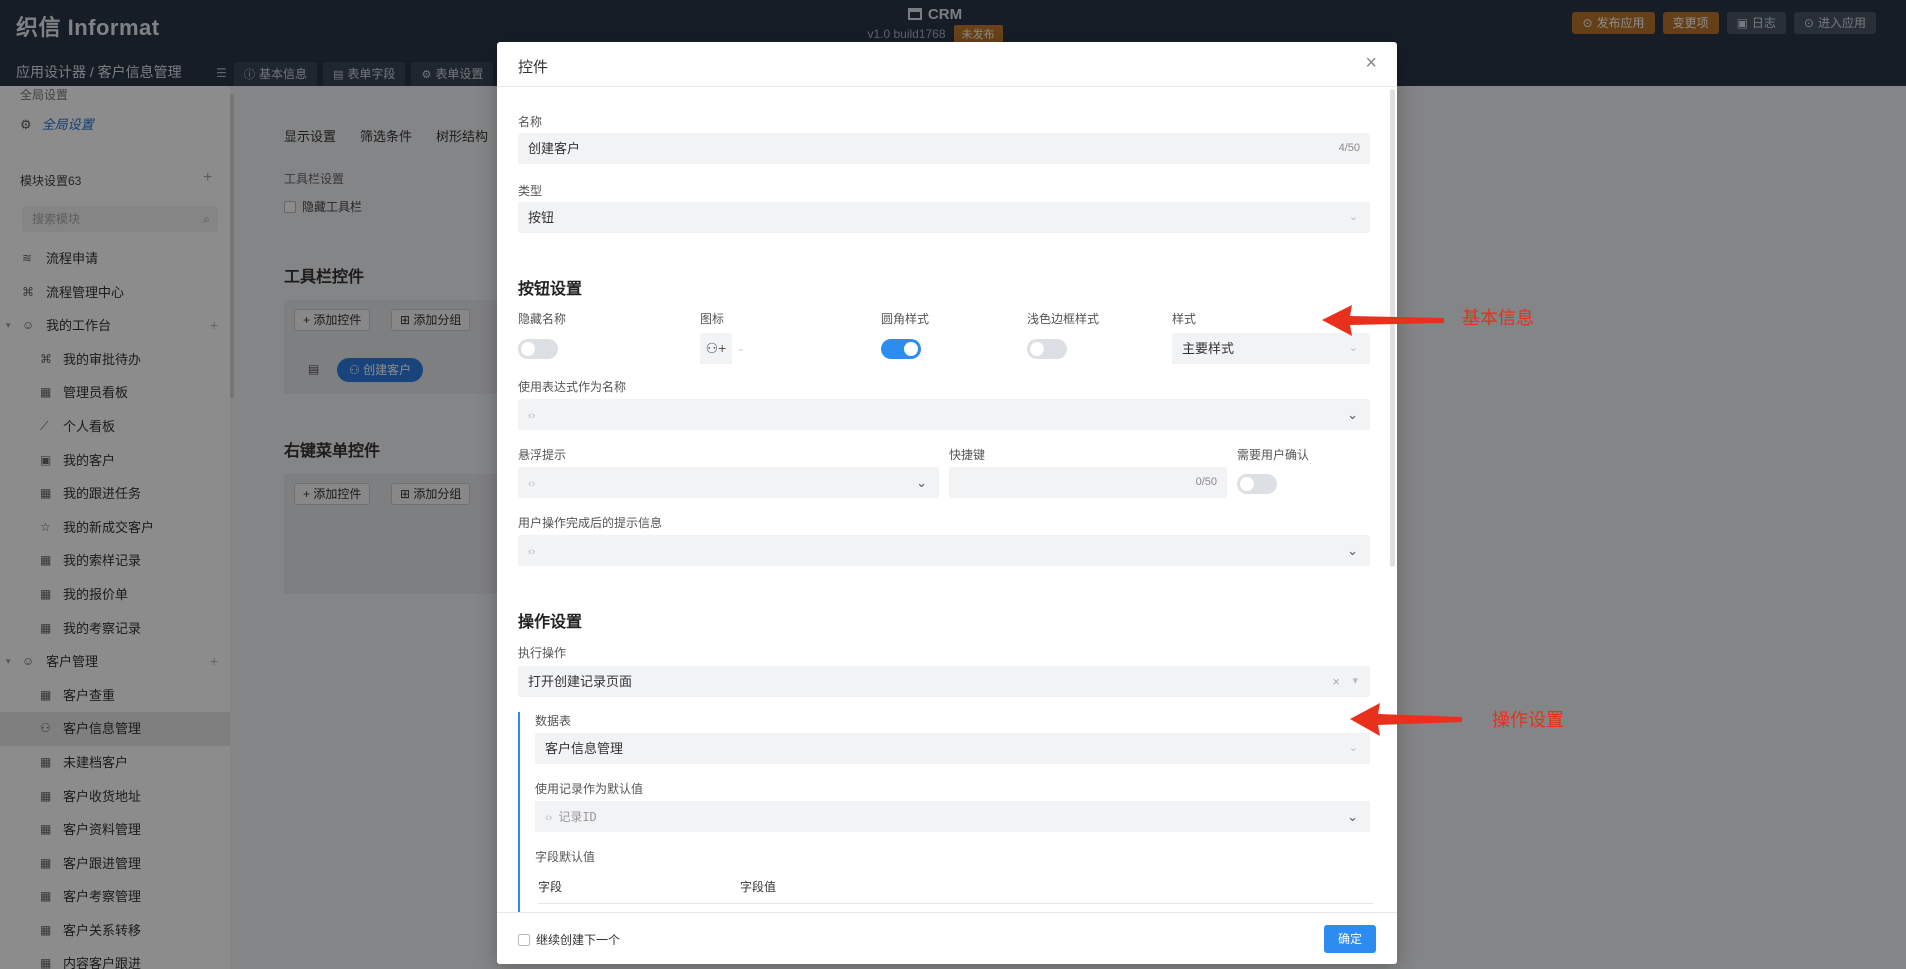 The width and height of the screenshot is (1906, 969). Describe the element at coordinates (1392, 520) in the screenshot. I see `annotation-arrows` at that location.